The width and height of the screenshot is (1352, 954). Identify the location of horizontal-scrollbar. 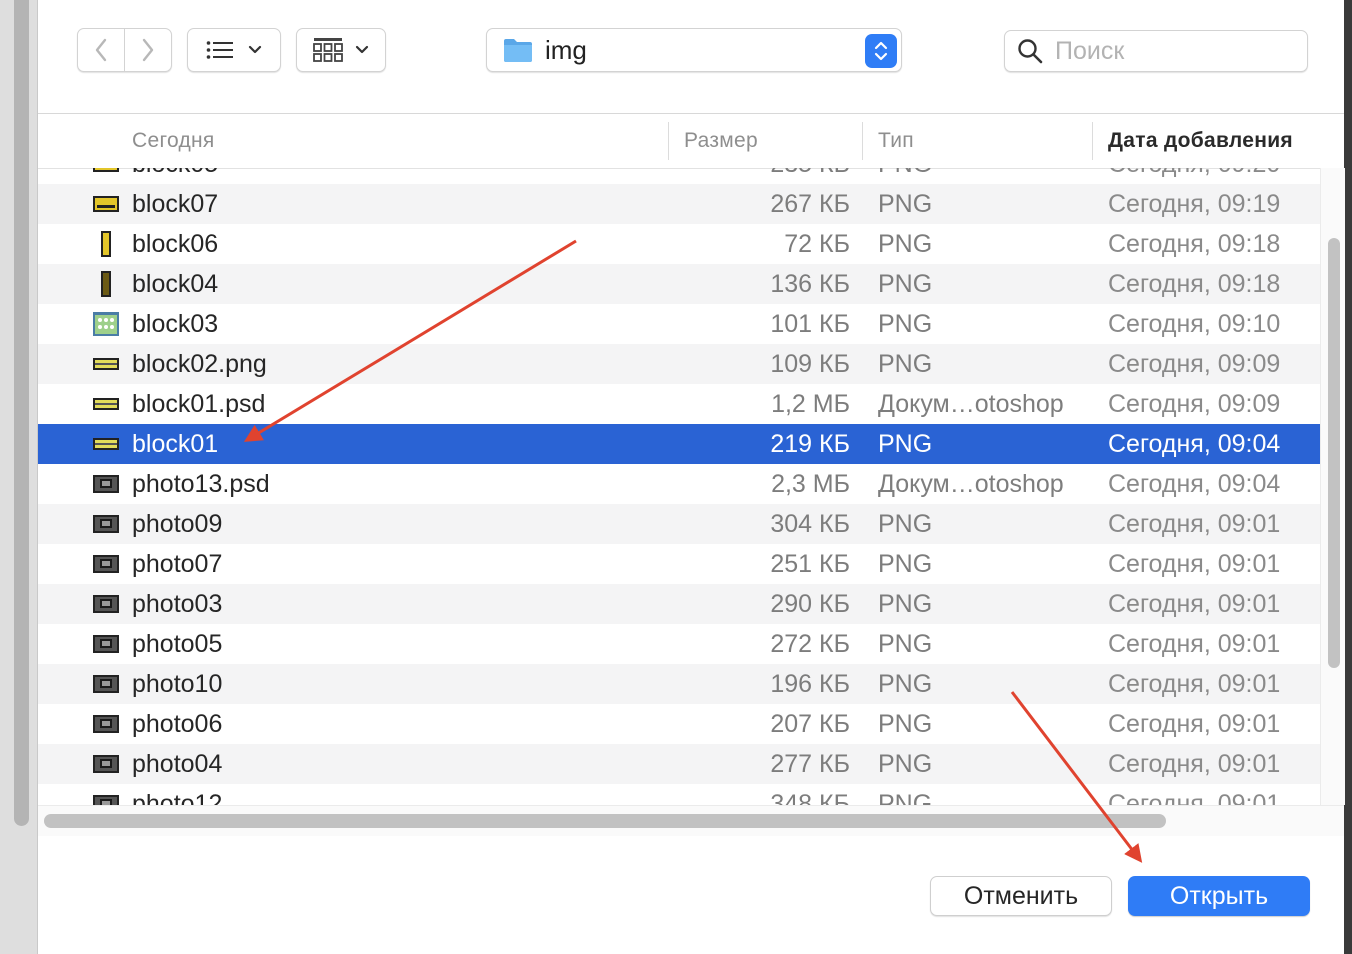
(691, 821).